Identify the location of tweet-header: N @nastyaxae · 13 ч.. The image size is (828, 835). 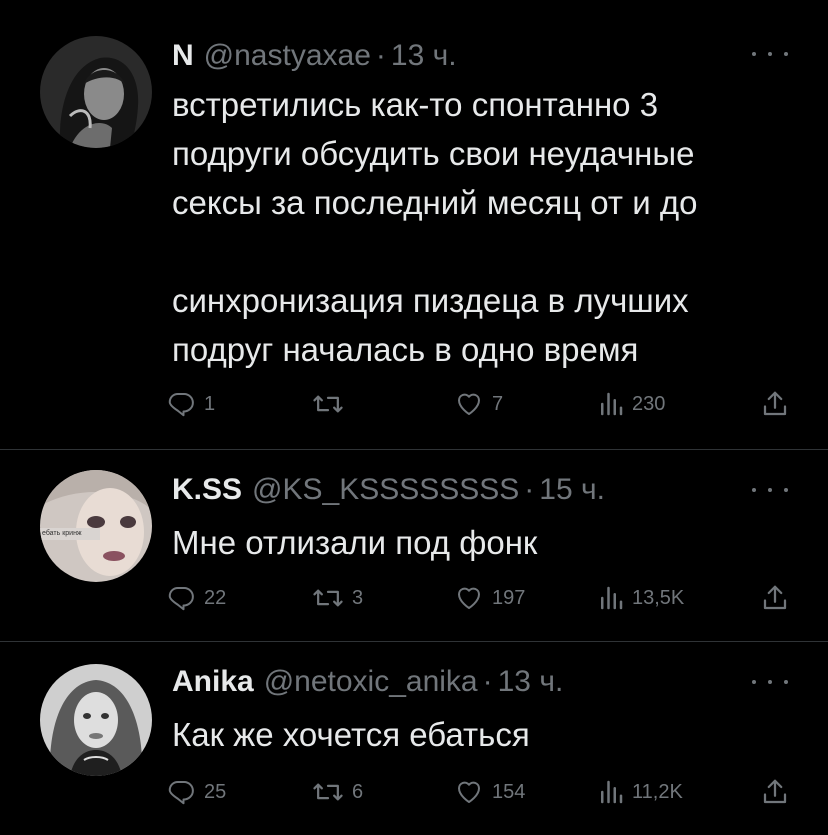
(314, 56).